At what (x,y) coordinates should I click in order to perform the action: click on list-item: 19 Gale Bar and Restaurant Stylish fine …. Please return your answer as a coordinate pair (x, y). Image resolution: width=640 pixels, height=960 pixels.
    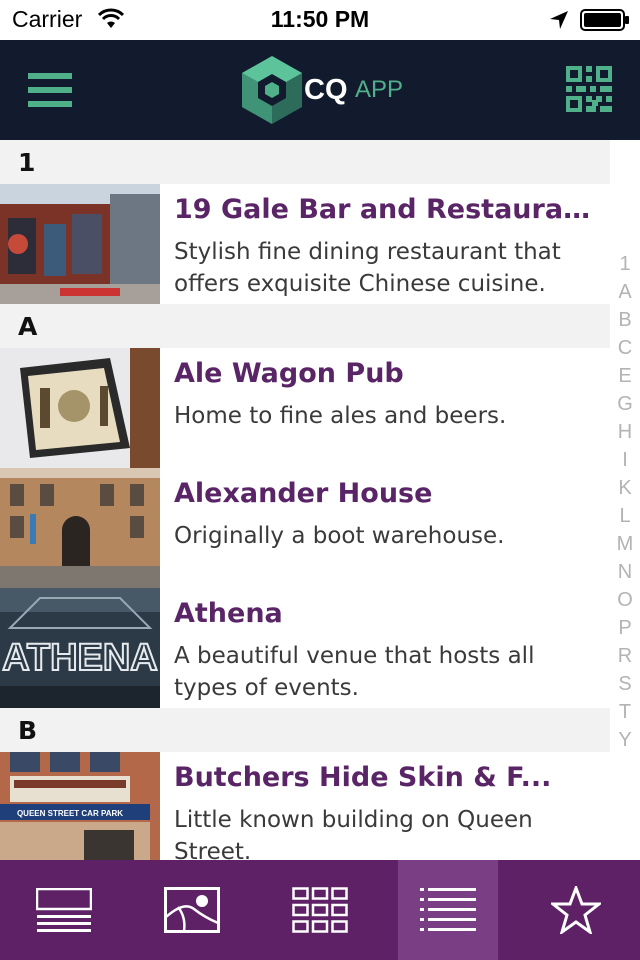
    Looking at the image, I should click on (305, 244).